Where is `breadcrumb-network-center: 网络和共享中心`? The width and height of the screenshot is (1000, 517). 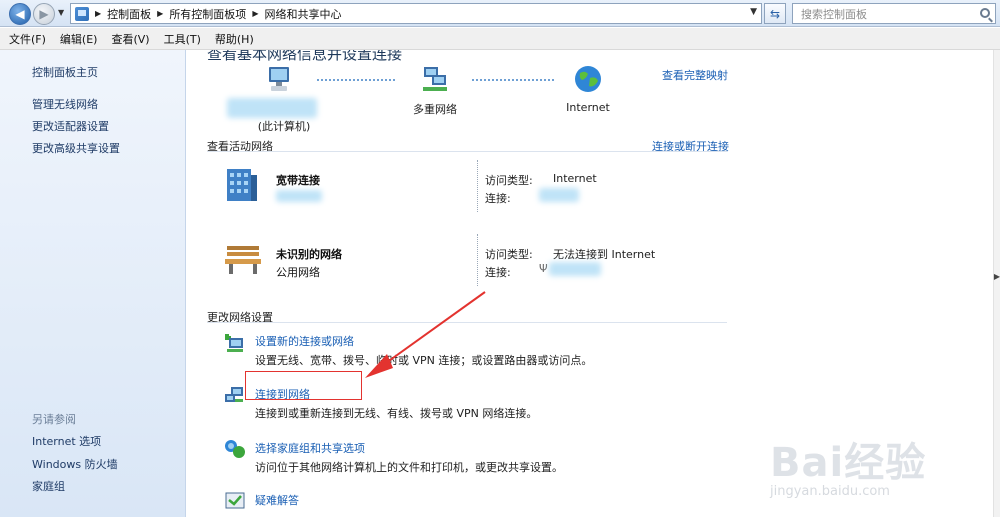 breadcrumb-network-center: 网络和共享中心 is located at coordinates (302, 14).